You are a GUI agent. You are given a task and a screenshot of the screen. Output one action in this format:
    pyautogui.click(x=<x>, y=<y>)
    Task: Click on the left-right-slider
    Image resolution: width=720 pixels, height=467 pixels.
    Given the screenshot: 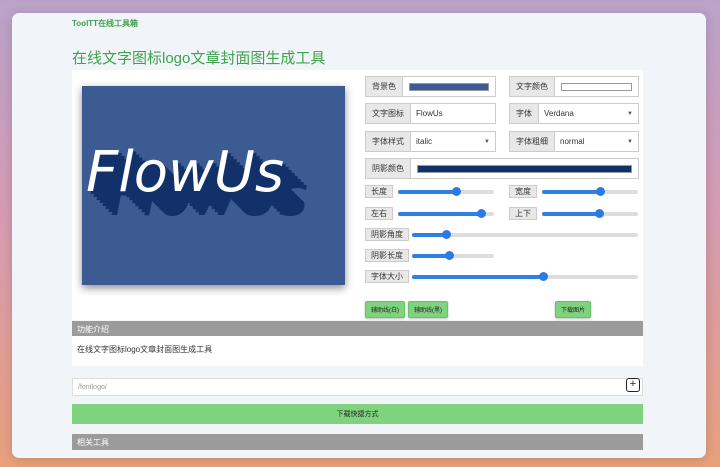 What is the action you would take?
    pyautogui.click(x=446, y=213)
    